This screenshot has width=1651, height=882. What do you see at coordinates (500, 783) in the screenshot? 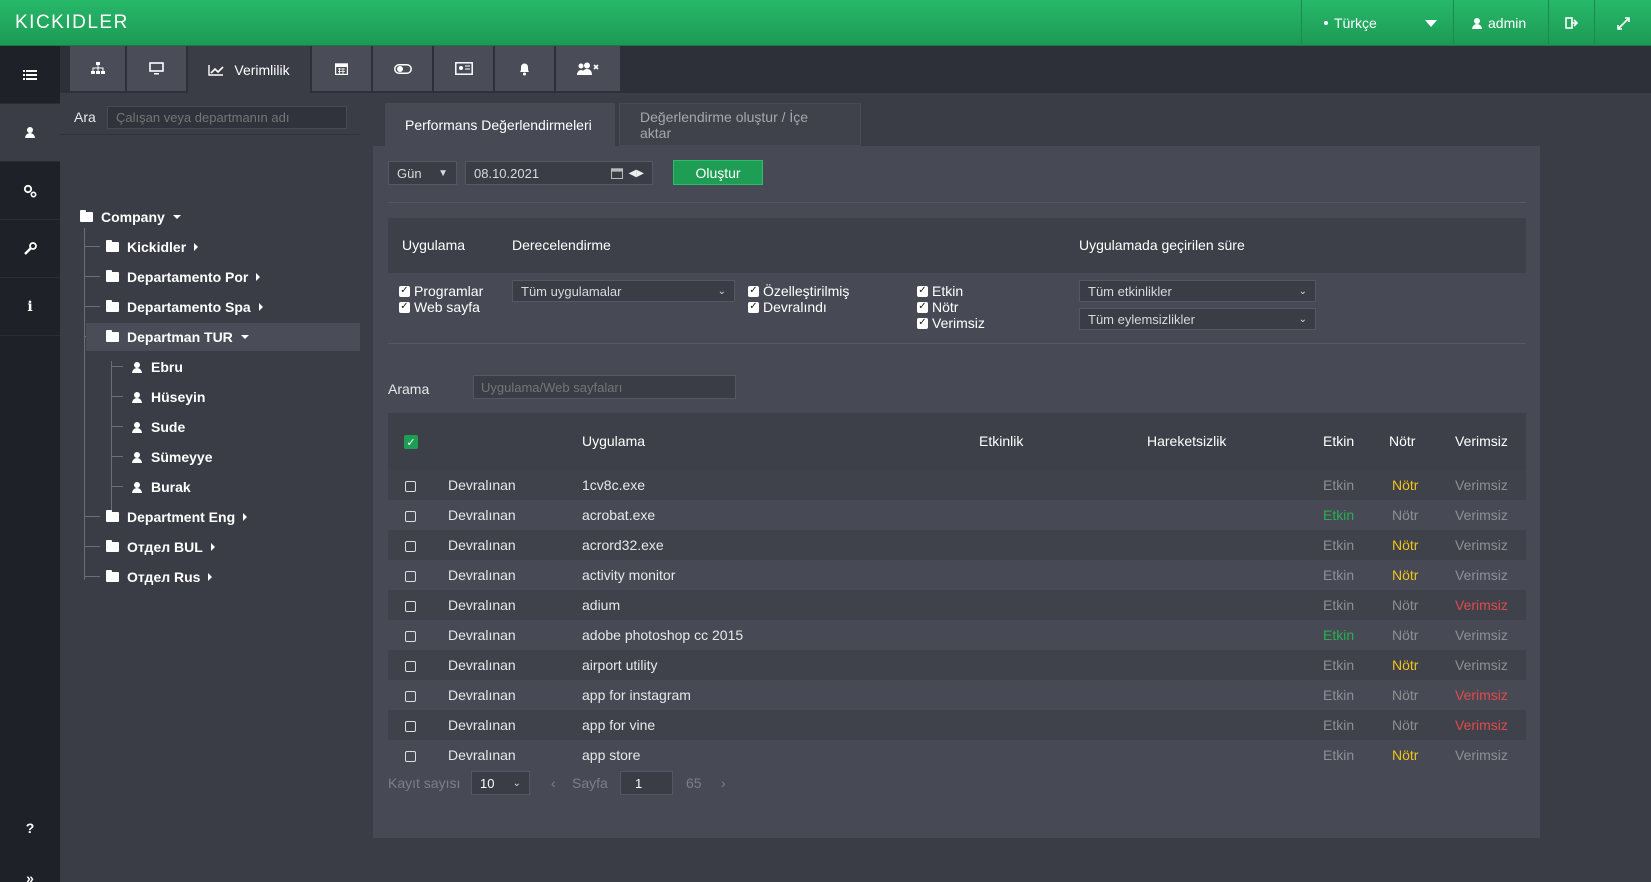
I see `records-select: 10 ⌄` at bounding box center [500, 783].